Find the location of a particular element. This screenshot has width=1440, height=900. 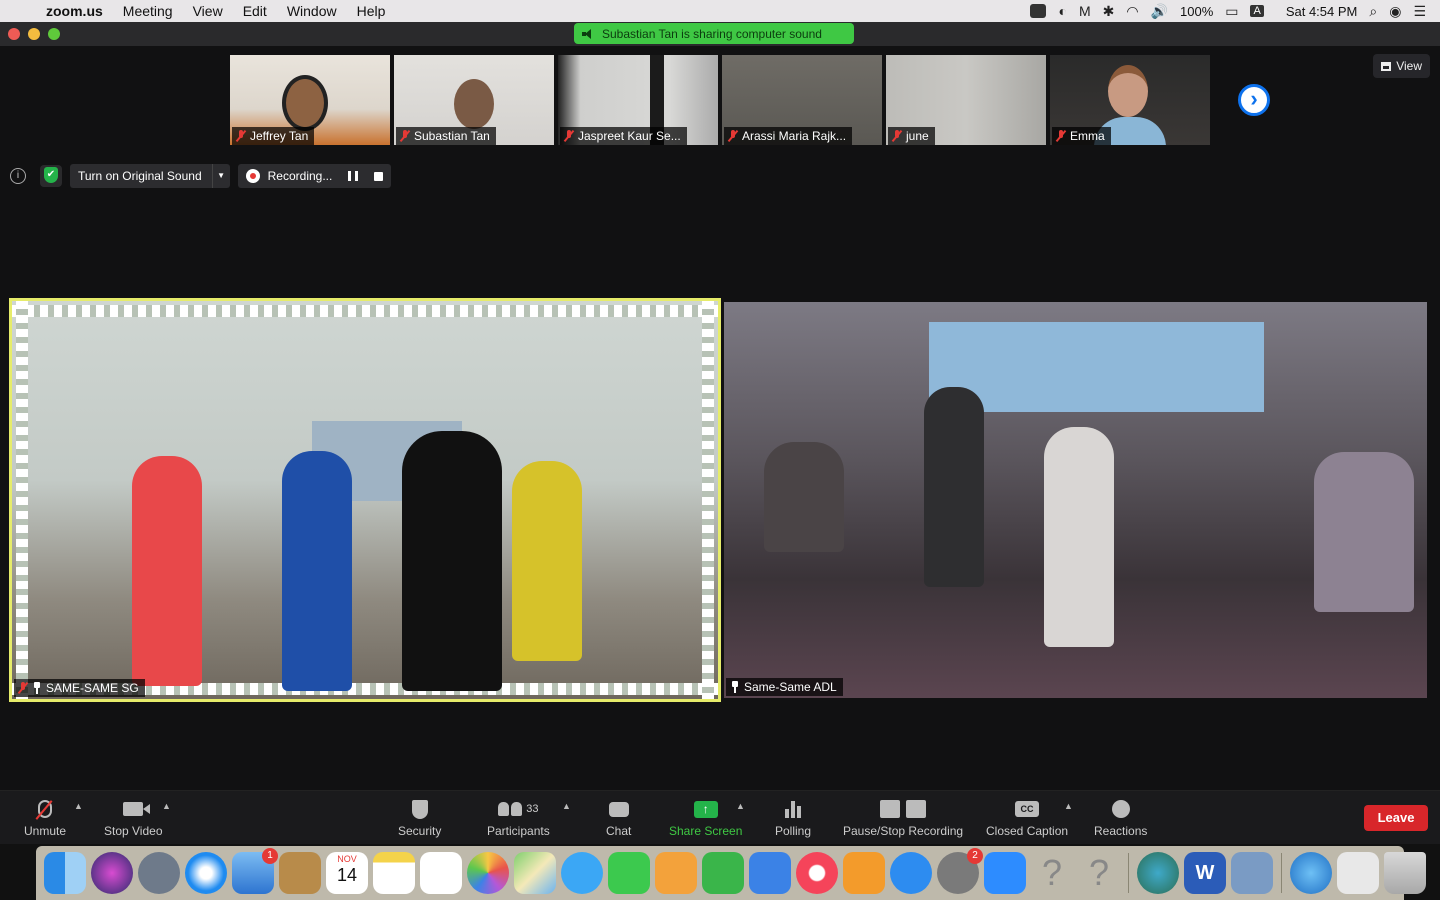

participants-count: 33 is located at coordinates (532, 809).